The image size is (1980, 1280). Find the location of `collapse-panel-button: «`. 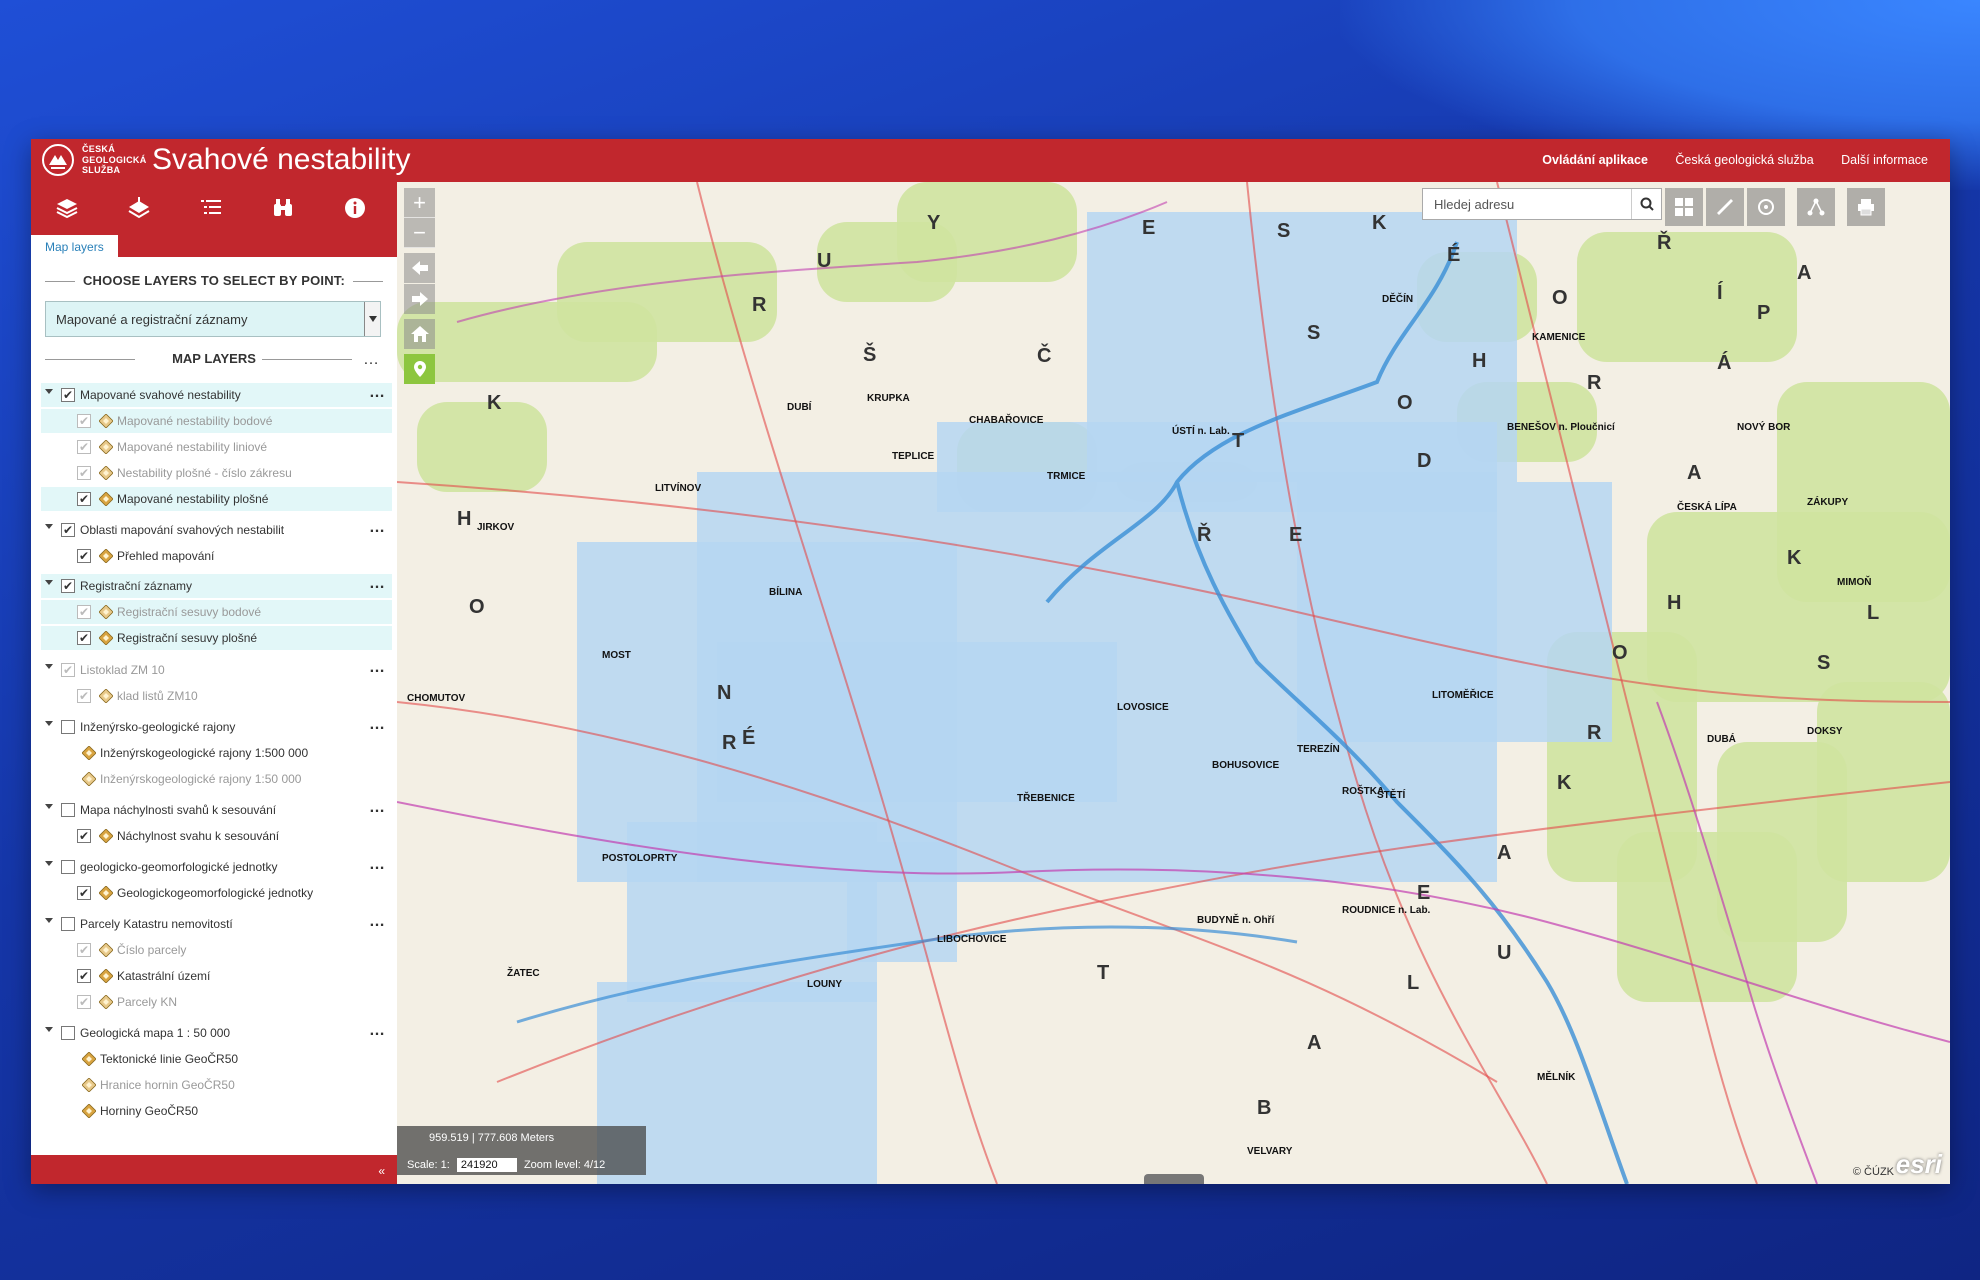

collapse-panel-button: « is located at coordinates (381, 1171).